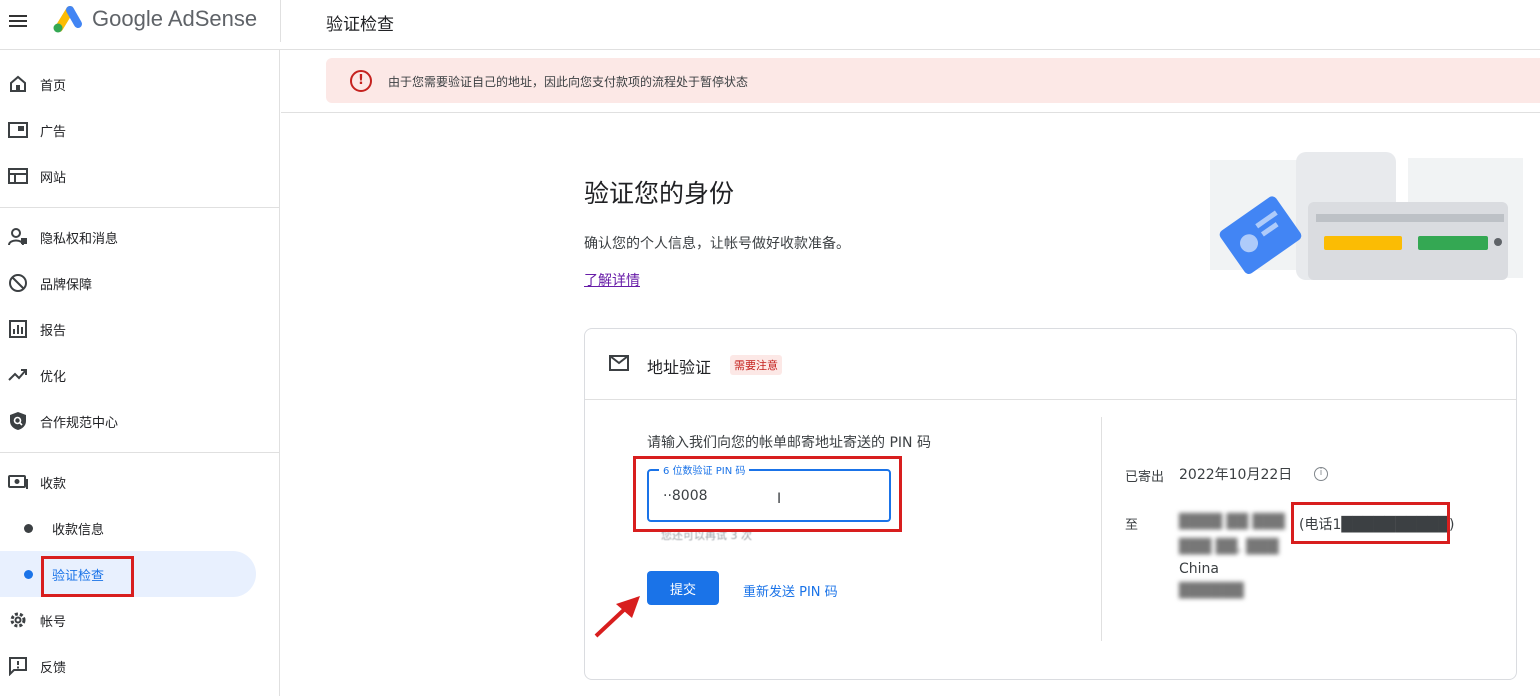 This screenshot has width=1540, height=696. What do you see at coordinates (53, 484) in the screenshot?
I see `sidebar-item-label: 收款` at bounding box center [53, 484].